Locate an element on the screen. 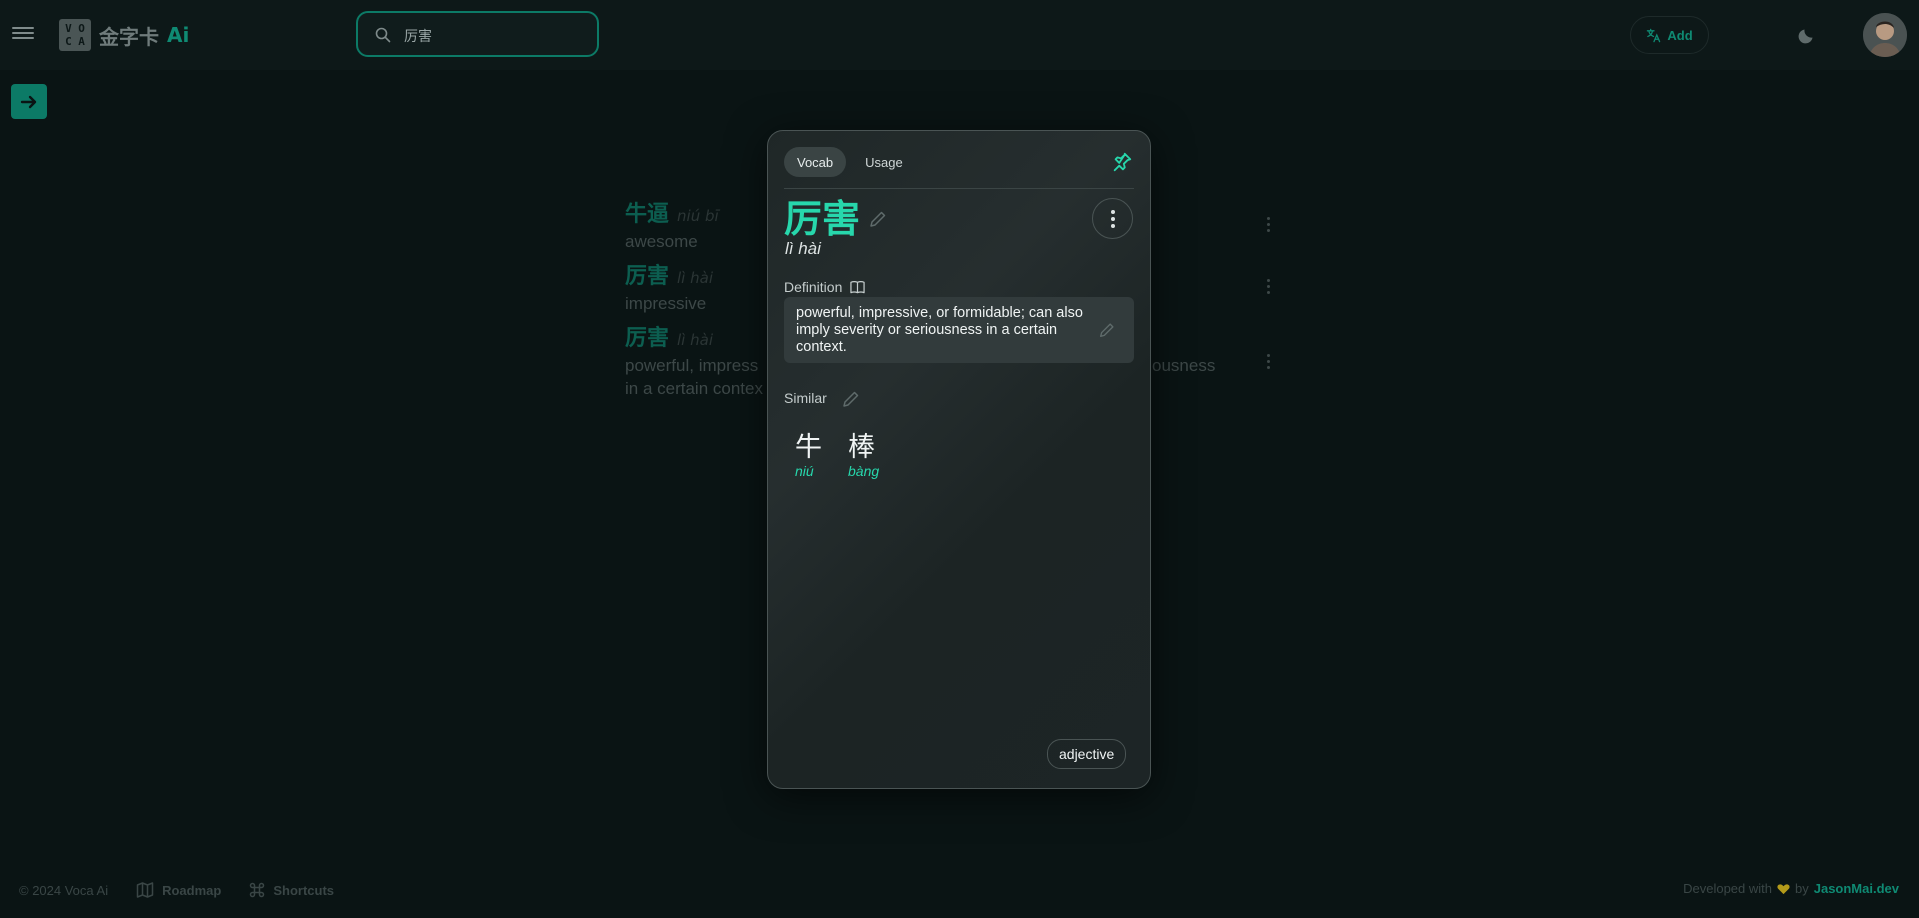 This screenshot has height=918, width=1919. similar-word: 牛 niú is located at coordinates (808, 455).